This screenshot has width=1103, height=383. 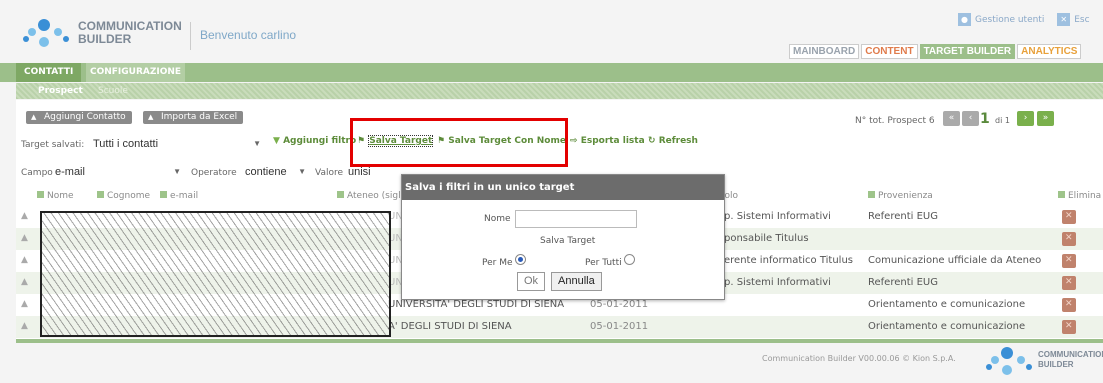 I want to click on cell-ruolo: erente informatico Titulus, so click(x=789, y=260).